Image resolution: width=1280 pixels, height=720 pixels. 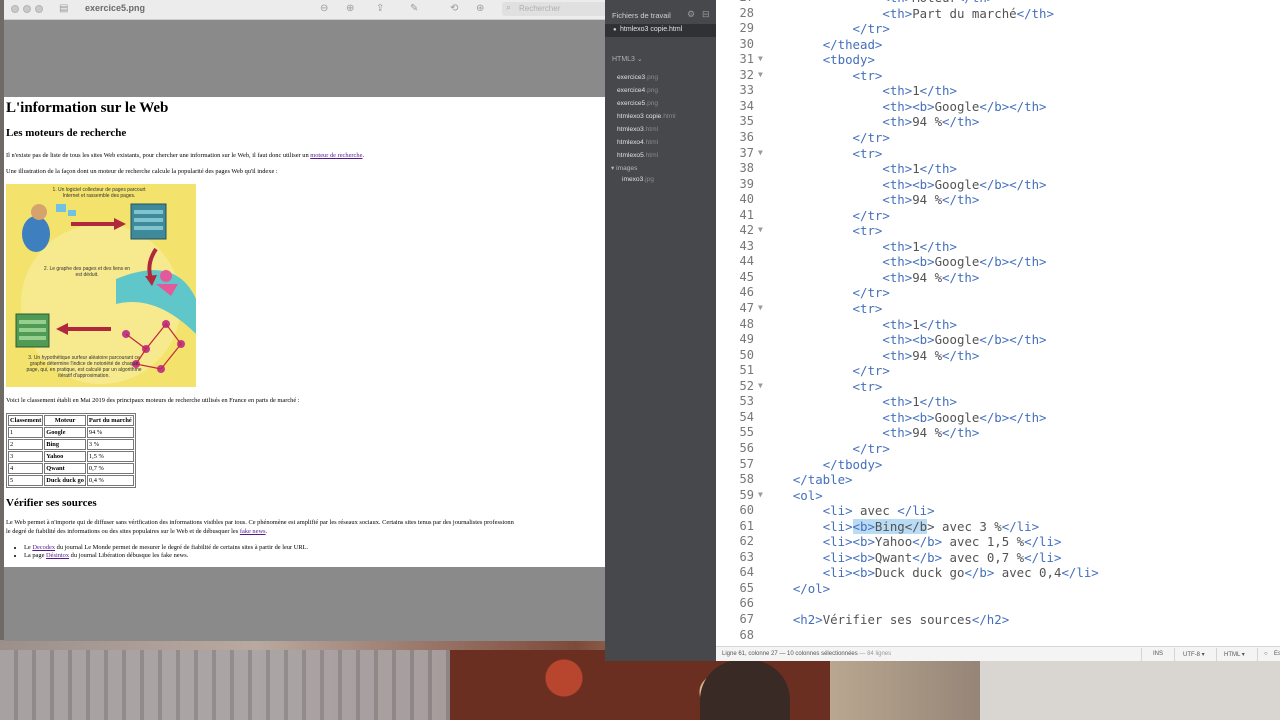 What do you see at coordinates (1234, 654) in the screenshot?
I see `language-dropdown: HTML ▾` at bounding box center [1234, 654].